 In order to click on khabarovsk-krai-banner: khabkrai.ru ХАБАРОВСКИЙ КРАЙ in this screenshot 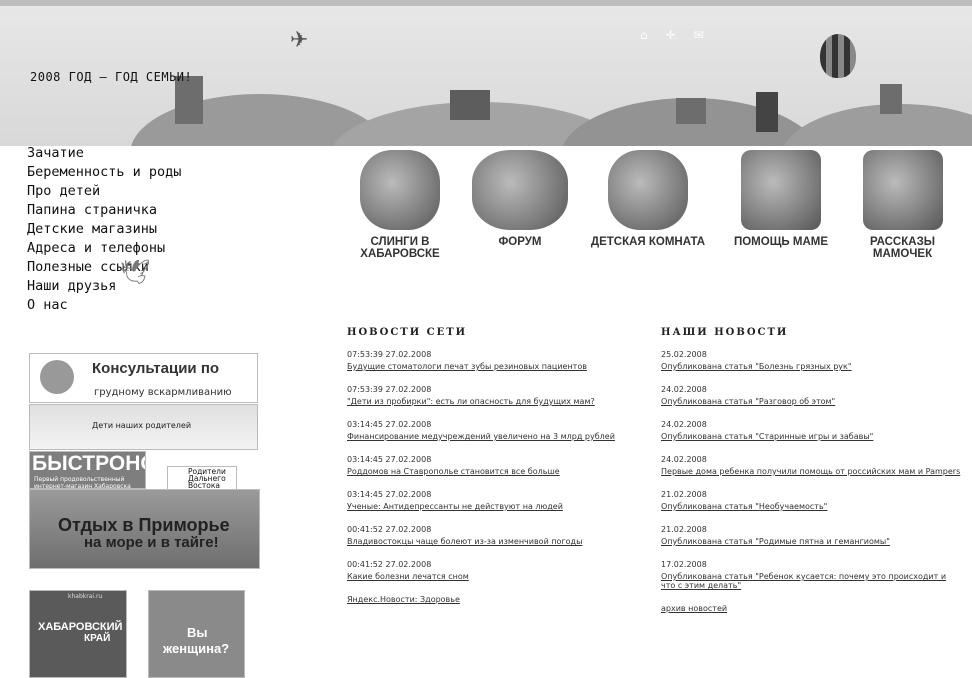, I will do `click(78, 634)`.